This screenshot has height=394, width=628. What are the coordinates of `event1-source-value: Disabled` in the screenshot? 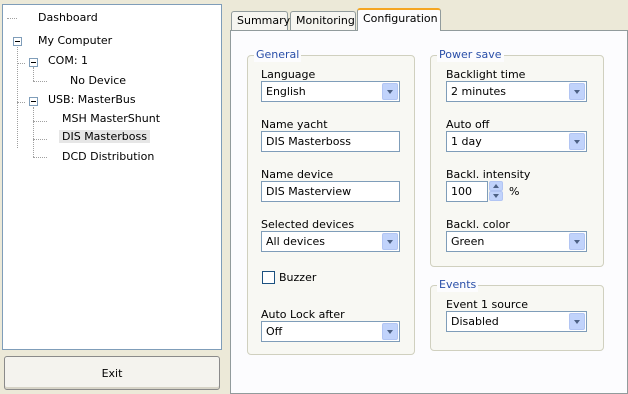 It's located at (475, 321).